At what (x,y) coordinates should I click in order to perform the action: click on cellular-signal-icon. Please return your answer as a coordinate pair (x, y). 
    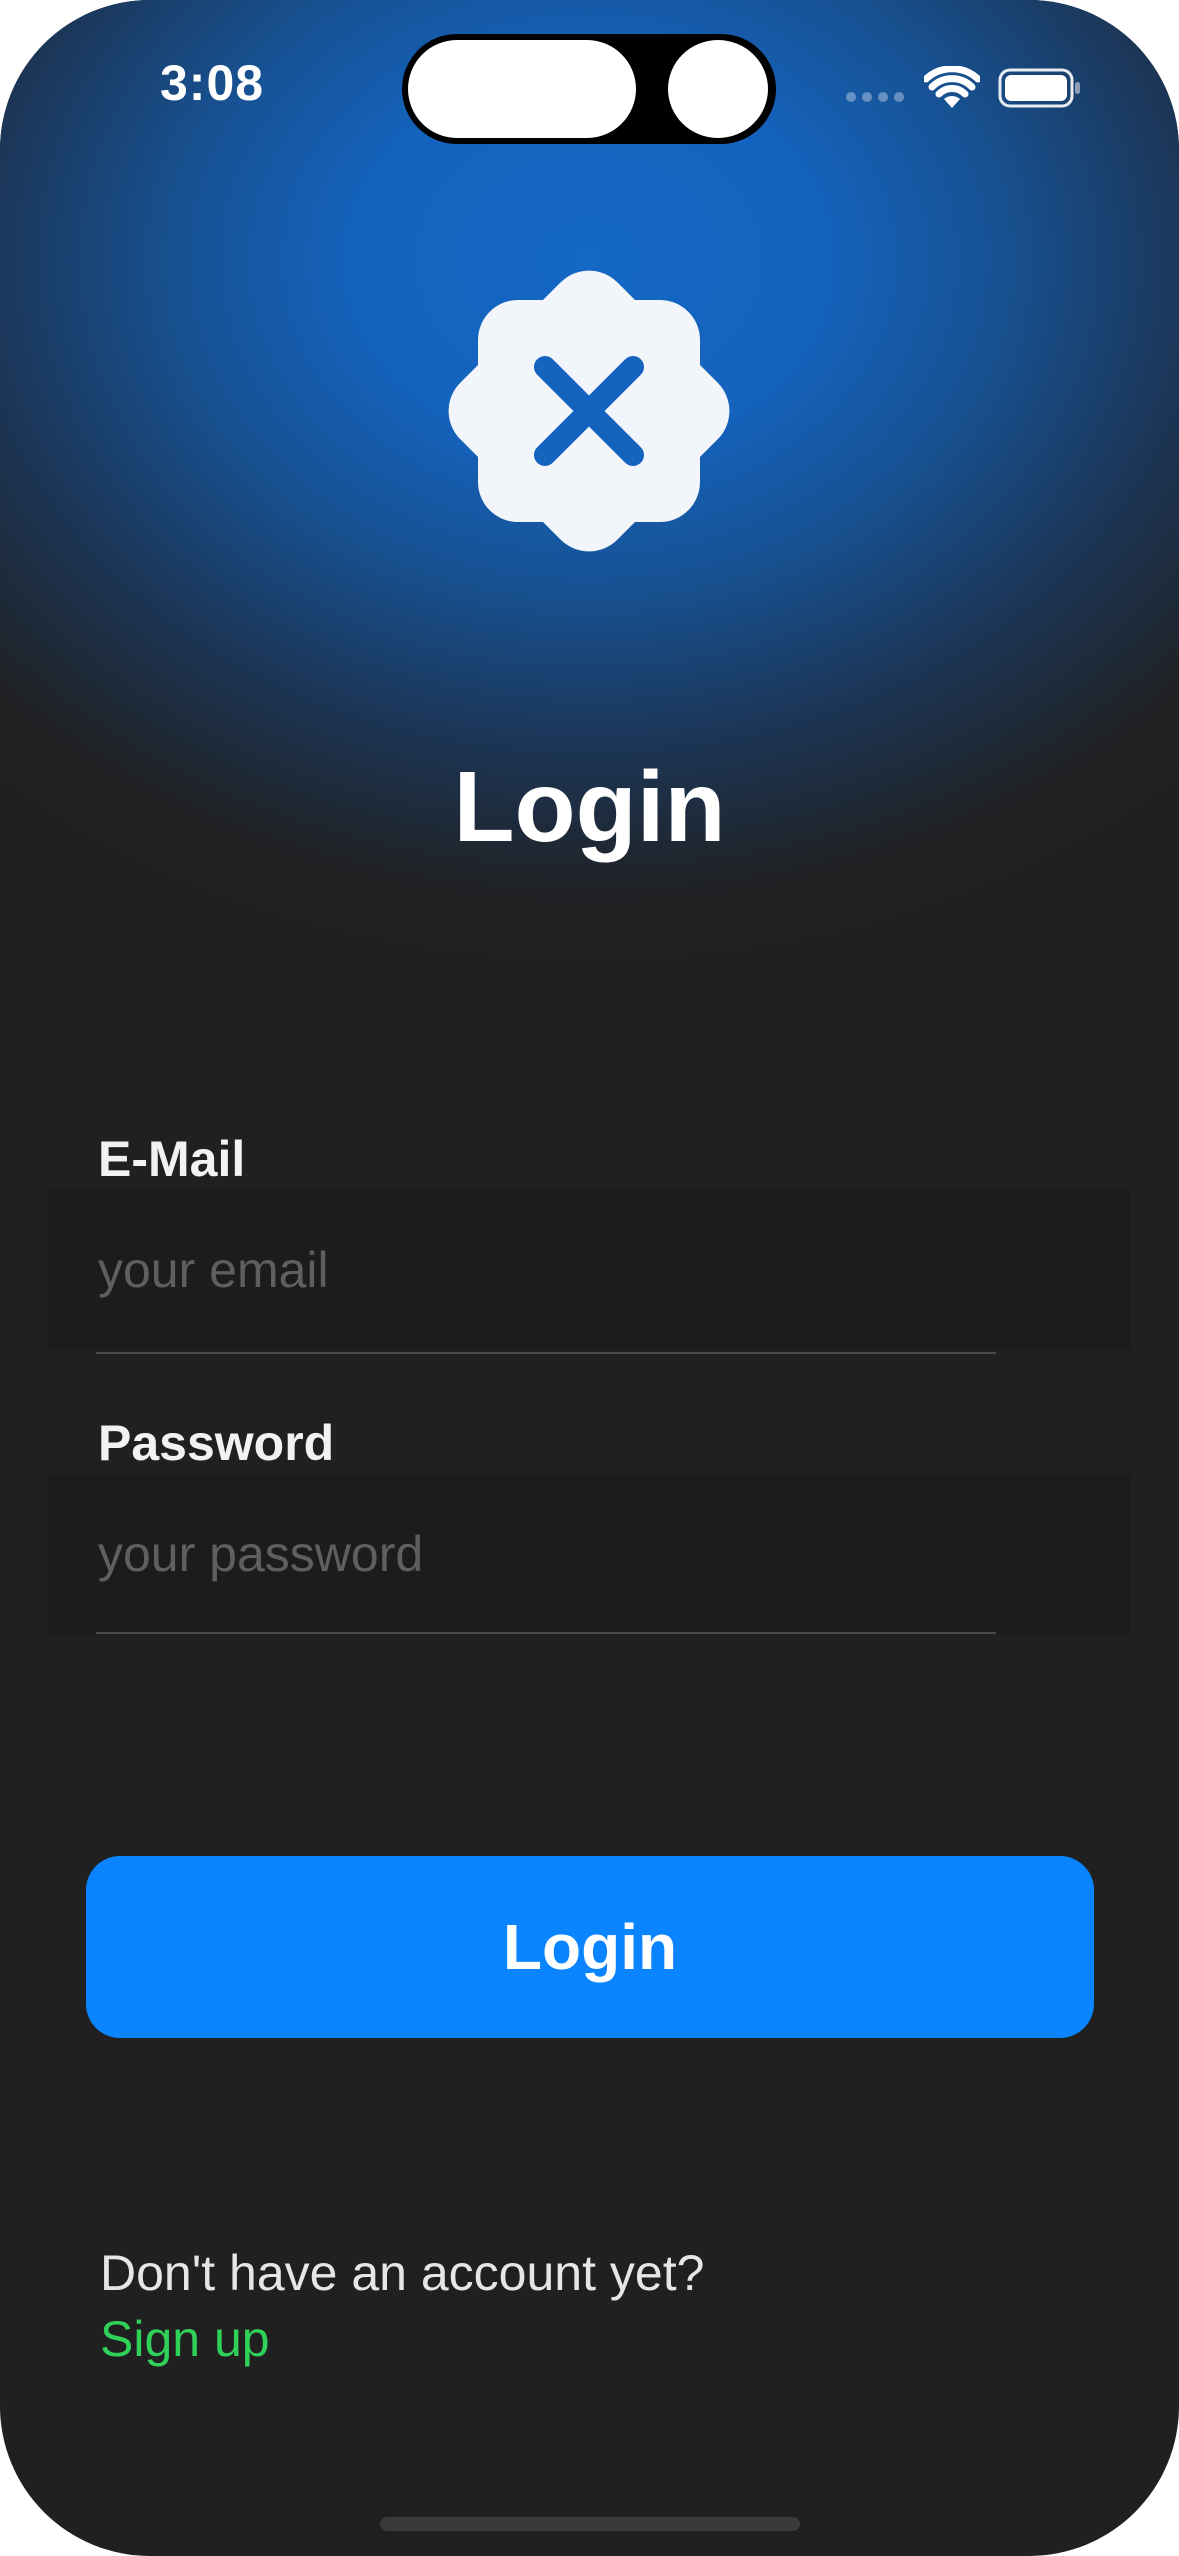
    Looking at the image, I should click on (875, 97).